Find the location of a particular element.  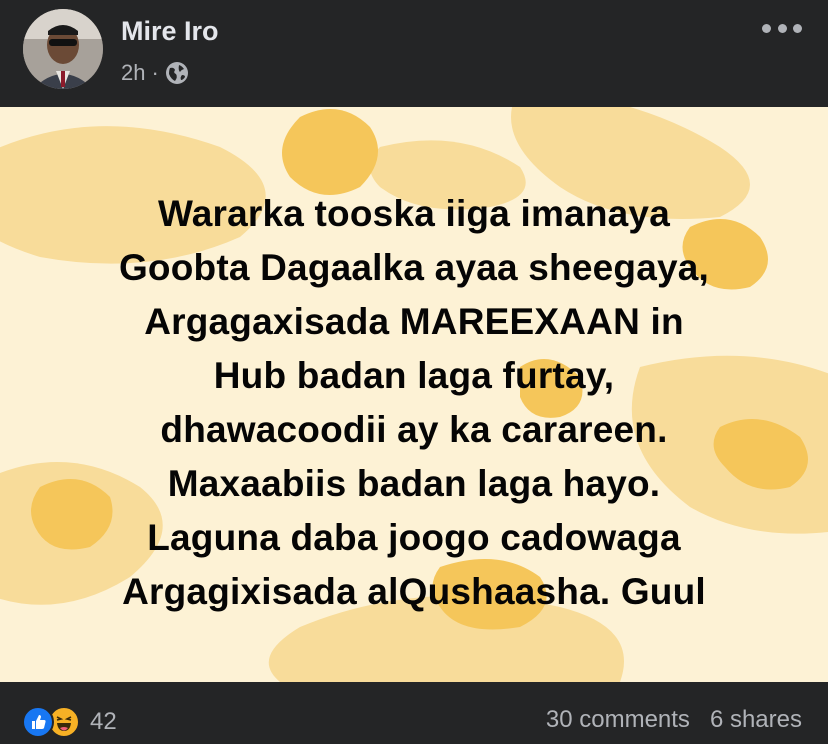

post-text-line: Goobta Dagaalka ayaa sheegaya, is located at coordinates (414, 267).